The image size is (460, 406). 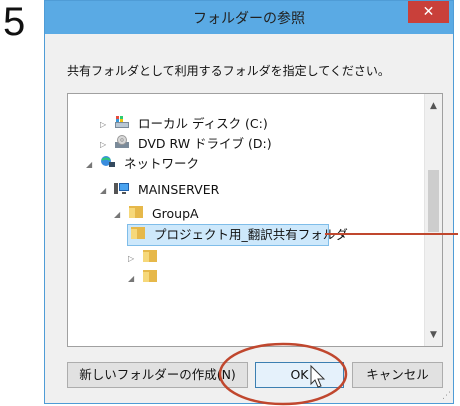 I want to click on dialog-title: フォルダーの参照, so click(x=249, y=19).